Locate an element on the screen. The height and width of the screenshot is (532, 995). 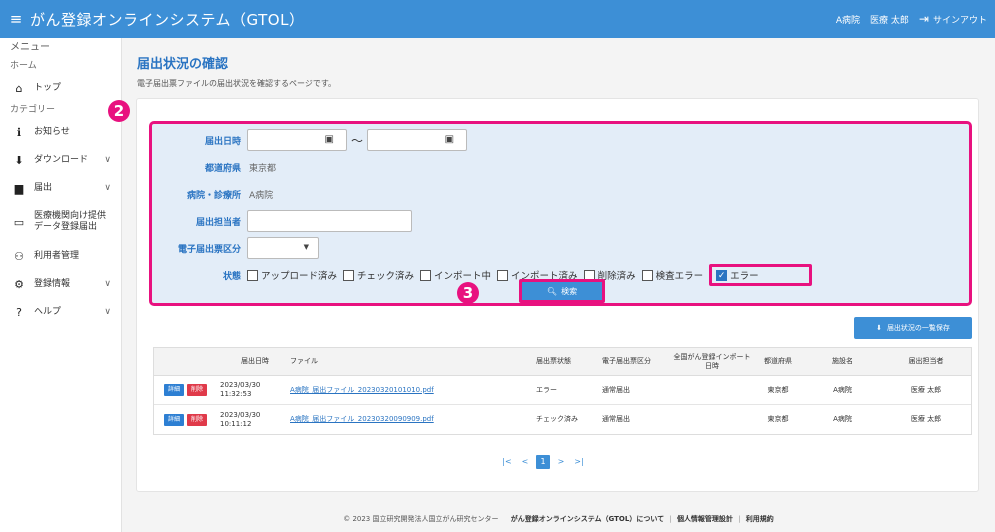
row-report-date: 届出日時 ▣ ～ ▣ is located at coordinates (310, 140).